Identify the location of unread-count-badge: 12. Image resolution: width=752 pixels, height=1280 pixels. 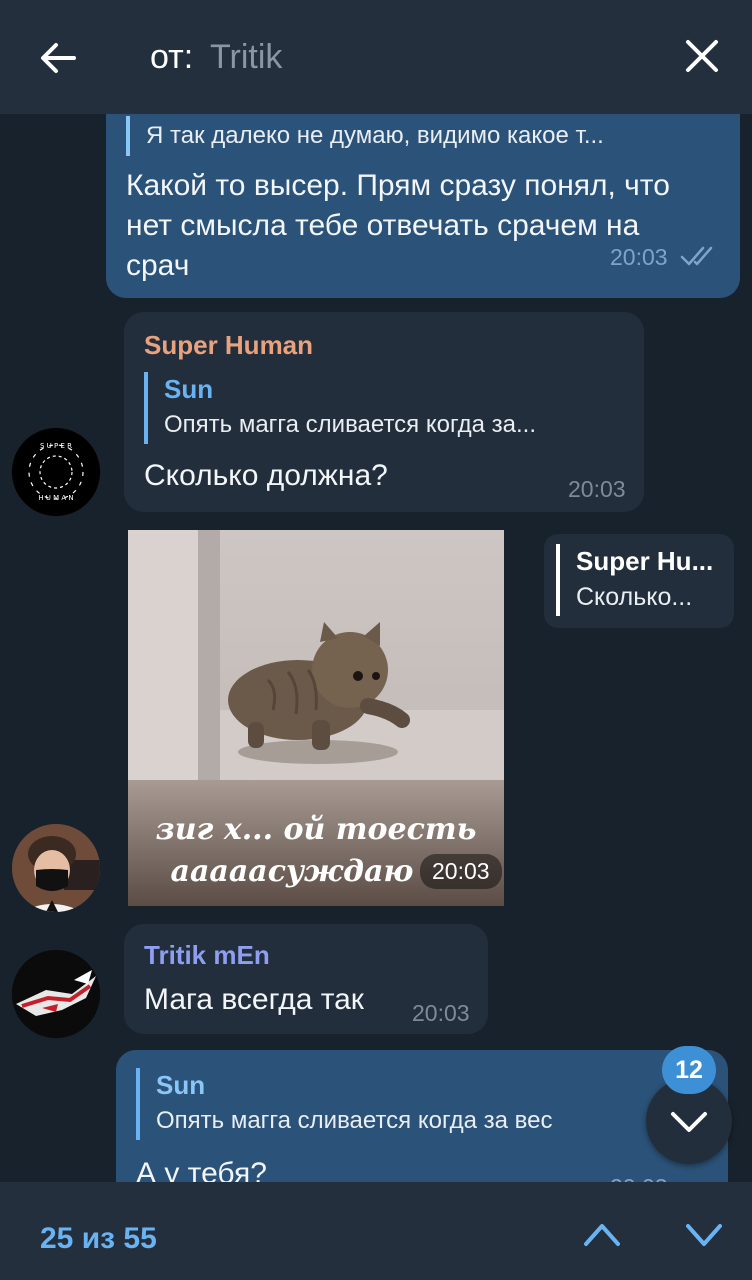
(689, 1070).